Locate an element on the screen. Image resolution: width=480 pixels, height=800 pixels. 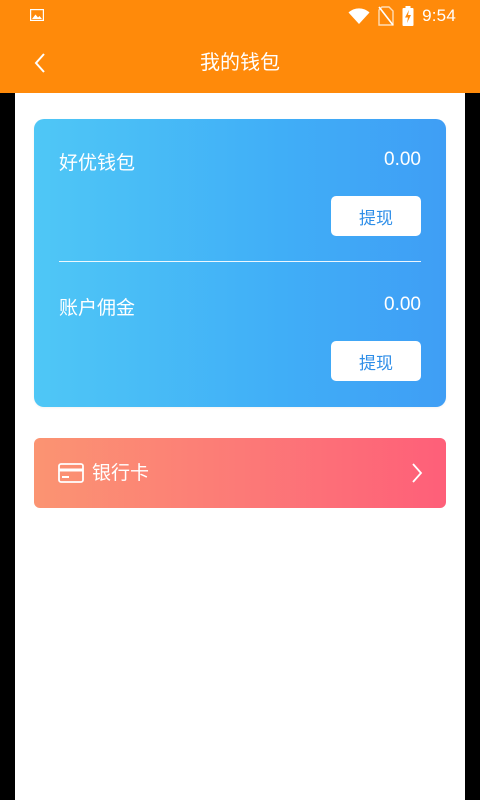
wallet-divider is located at coordinates (240, 261).